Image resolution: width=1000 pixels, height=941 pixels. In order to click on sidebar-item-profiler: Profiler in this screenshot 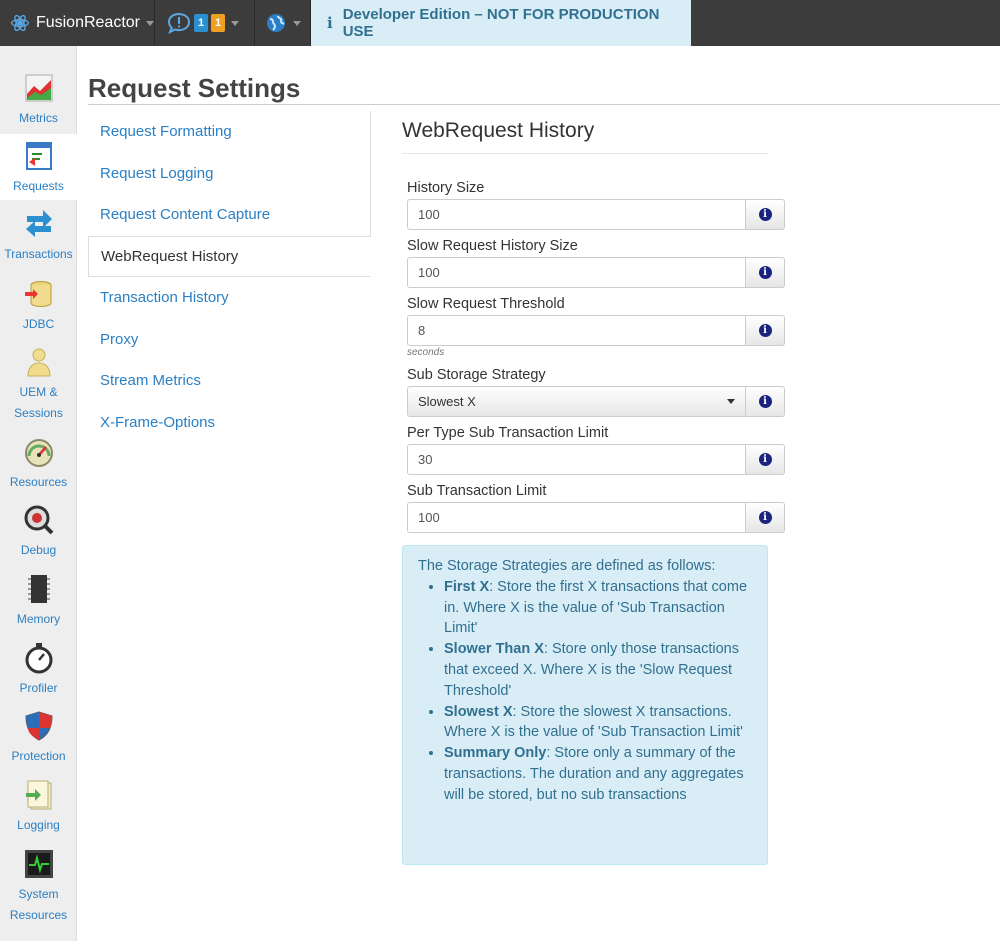, I will do `click(38, 670)`.